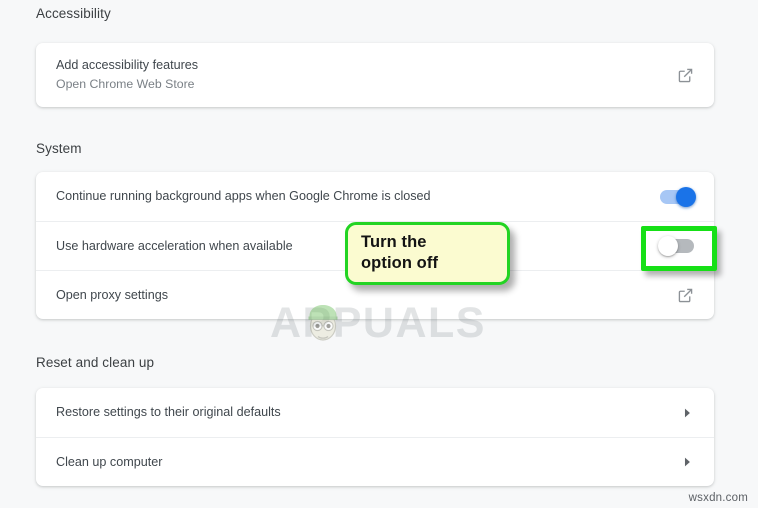  Describe the element at coordinates (95, 362) in the screenshot. I see `section-heading-reset-and-clean-up: Reset and clean up` at that location.